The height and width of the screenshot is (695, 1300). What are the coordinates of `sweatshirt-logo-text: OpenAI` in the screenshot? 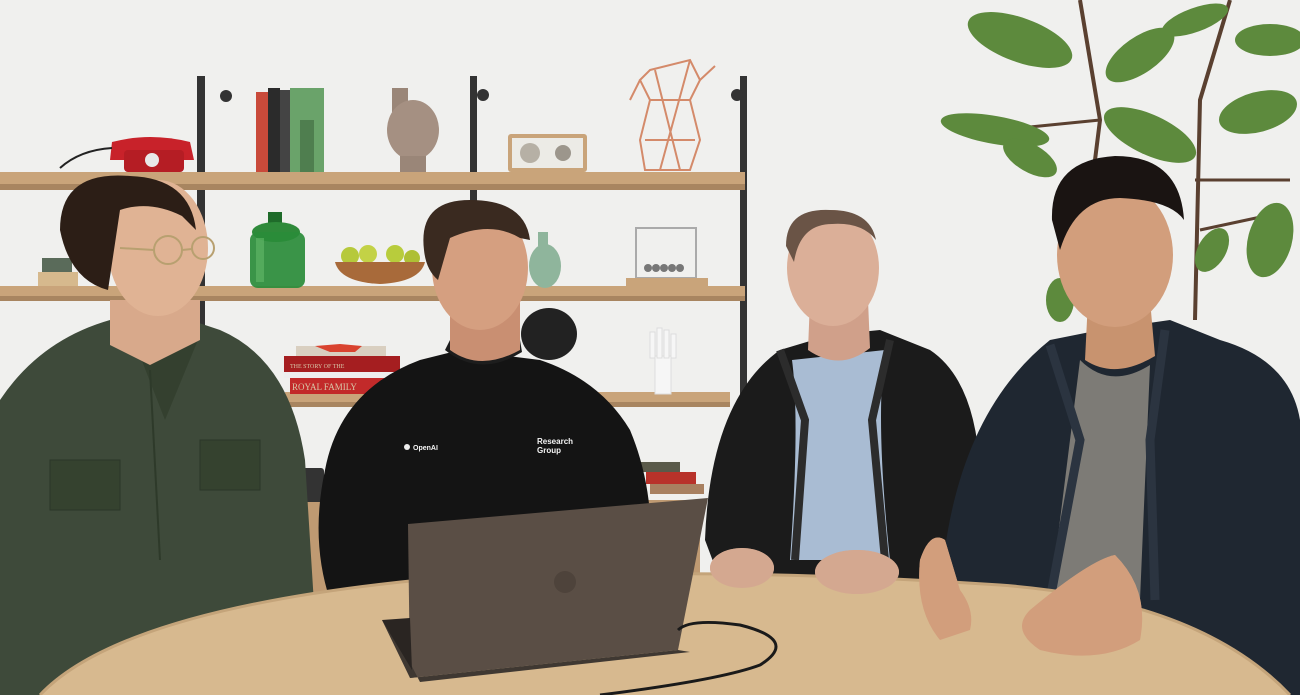 It's located at (425, 448).